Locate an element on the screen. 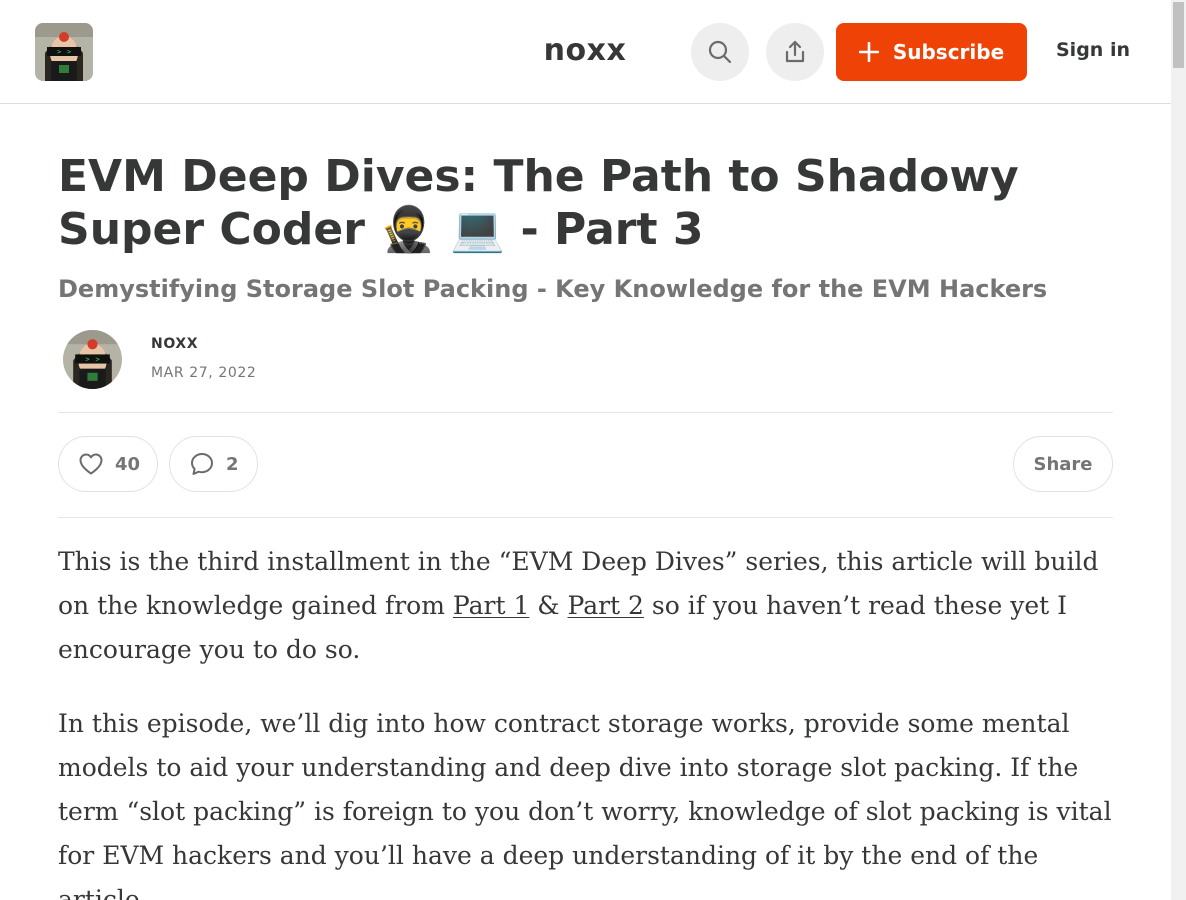 The image size is (1186, 900). comments-button: 2 is located at coordinates (213, 464).